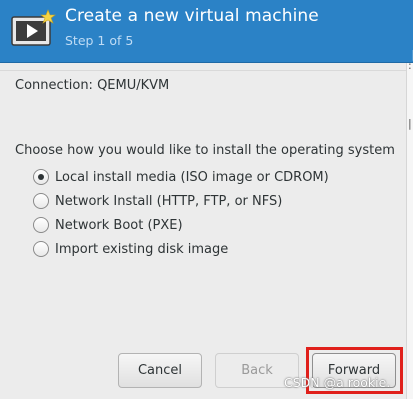 The height and width of the screenshot is (399, 413). I want to click on radio-import-disk-image: Import existing disk image, so click(130, 249).